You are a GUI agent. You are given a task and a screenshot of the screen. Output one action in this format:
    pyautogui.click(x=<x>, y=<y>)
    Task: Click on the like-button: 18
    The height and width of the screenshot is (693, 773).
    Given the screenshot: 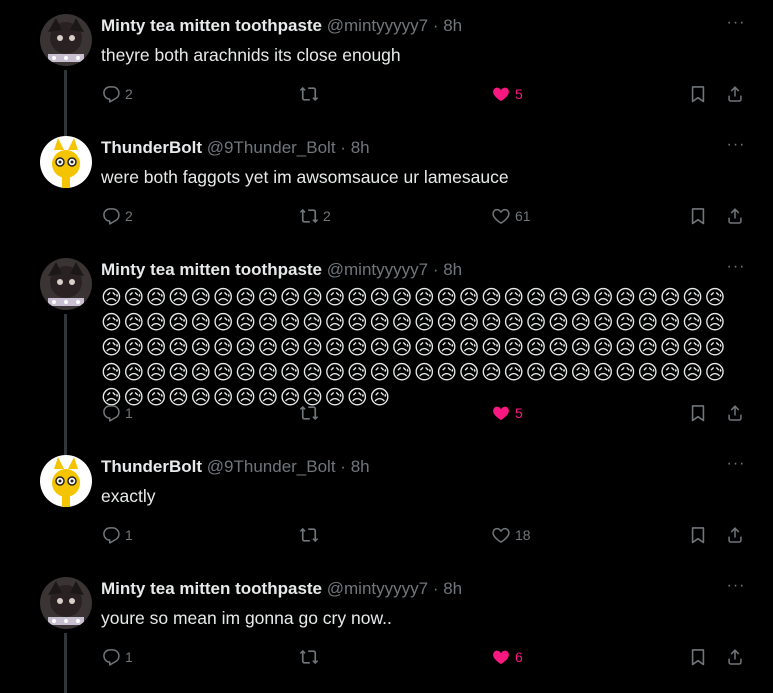 What is the action you would take?
    pyautogui.click(x=511, y=535)
    